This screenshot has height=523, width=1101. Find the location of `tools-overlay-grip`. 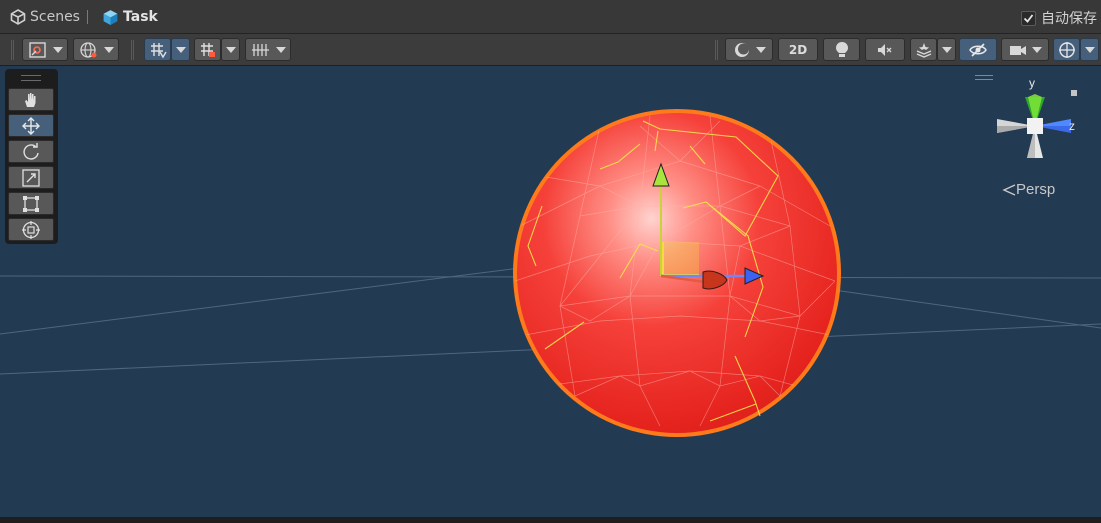

tools-overlay-grip is located at coordinates (31, 78).